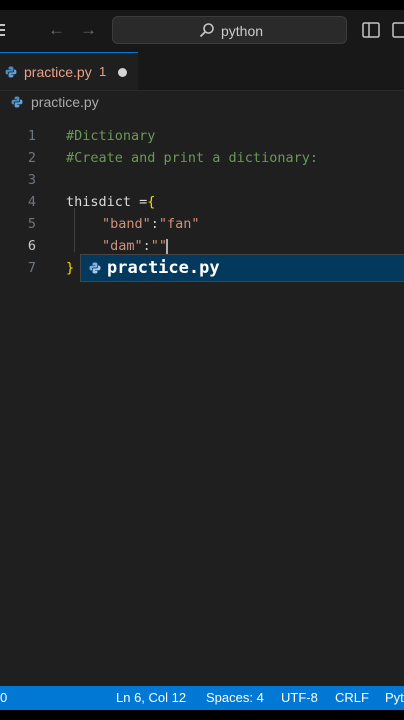 The image size is (404, 720). I want to click on code-line: "band":"fan", so click(151, 224).